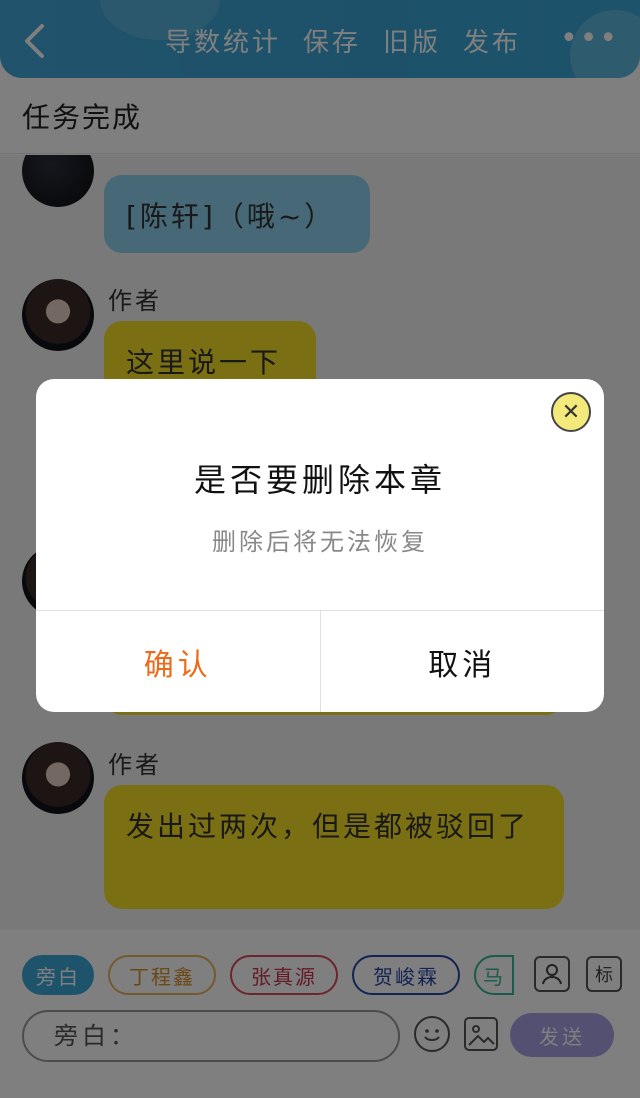 This screenshot has width=640, height=1098. I want to click on dialog-buttons: 确认 取消, so click(320, 661).